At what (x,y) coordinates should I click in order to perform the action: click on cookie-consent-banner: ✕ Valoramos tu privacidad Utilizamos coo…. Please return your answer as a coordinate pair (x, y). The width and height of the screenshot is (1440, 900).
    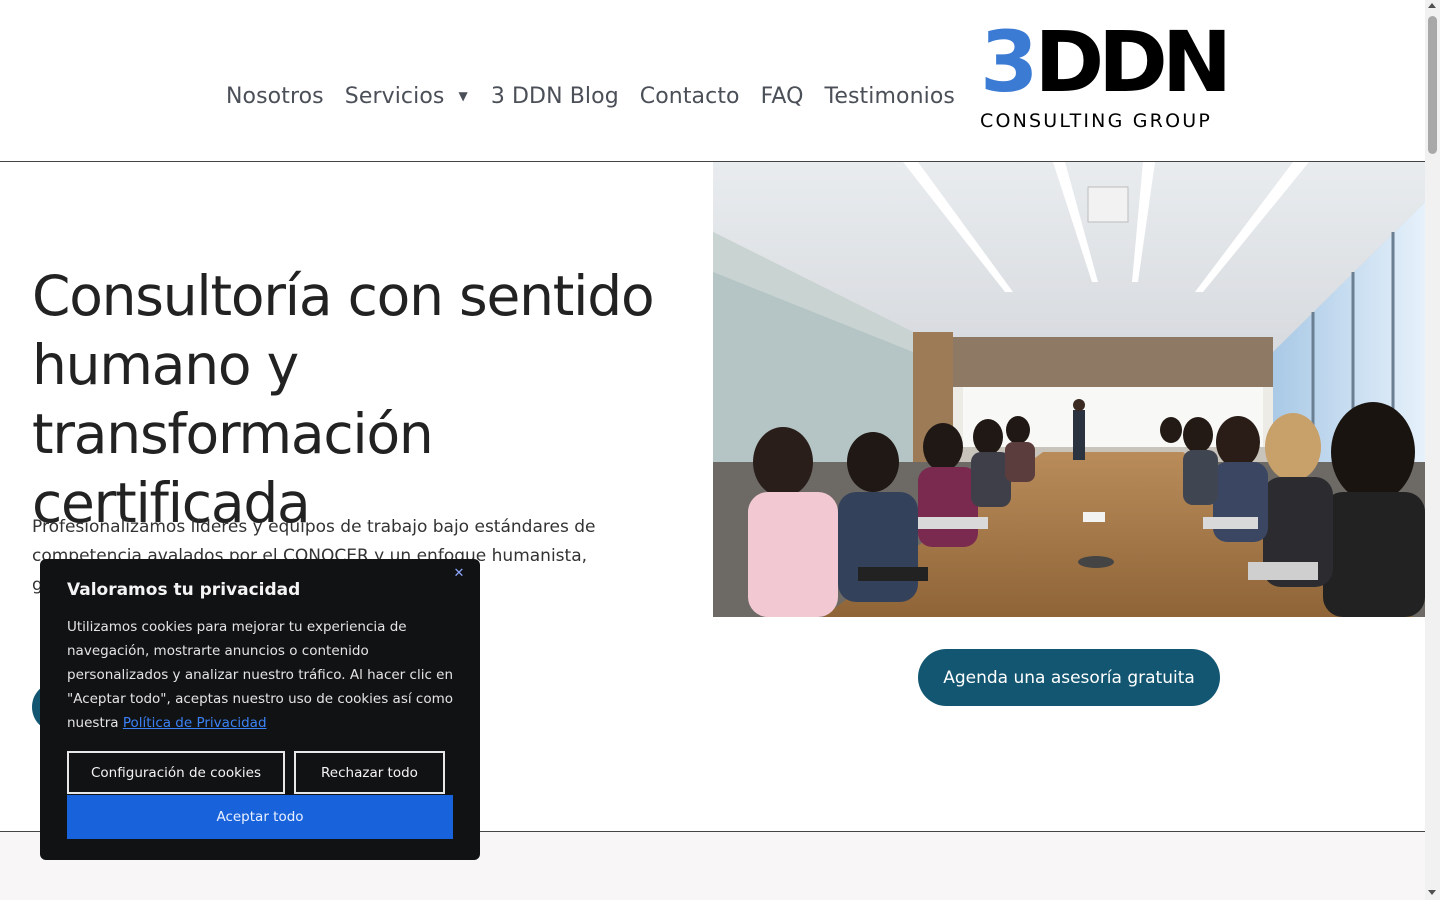
    Looking at the image, I should click on (260, 709).